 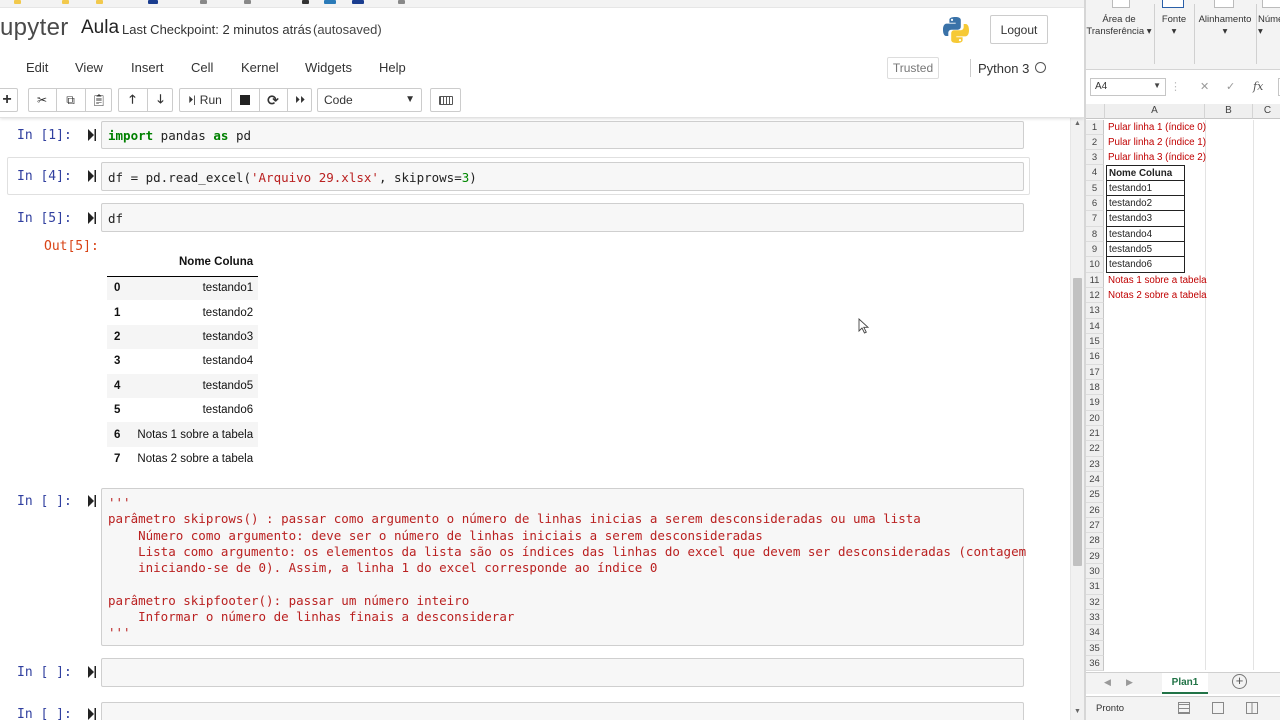 What do you see at coordinates (1077, 711) in the screenshot?
I see `scroll-down-icon: ▼` at bounding box center [1077, 711].